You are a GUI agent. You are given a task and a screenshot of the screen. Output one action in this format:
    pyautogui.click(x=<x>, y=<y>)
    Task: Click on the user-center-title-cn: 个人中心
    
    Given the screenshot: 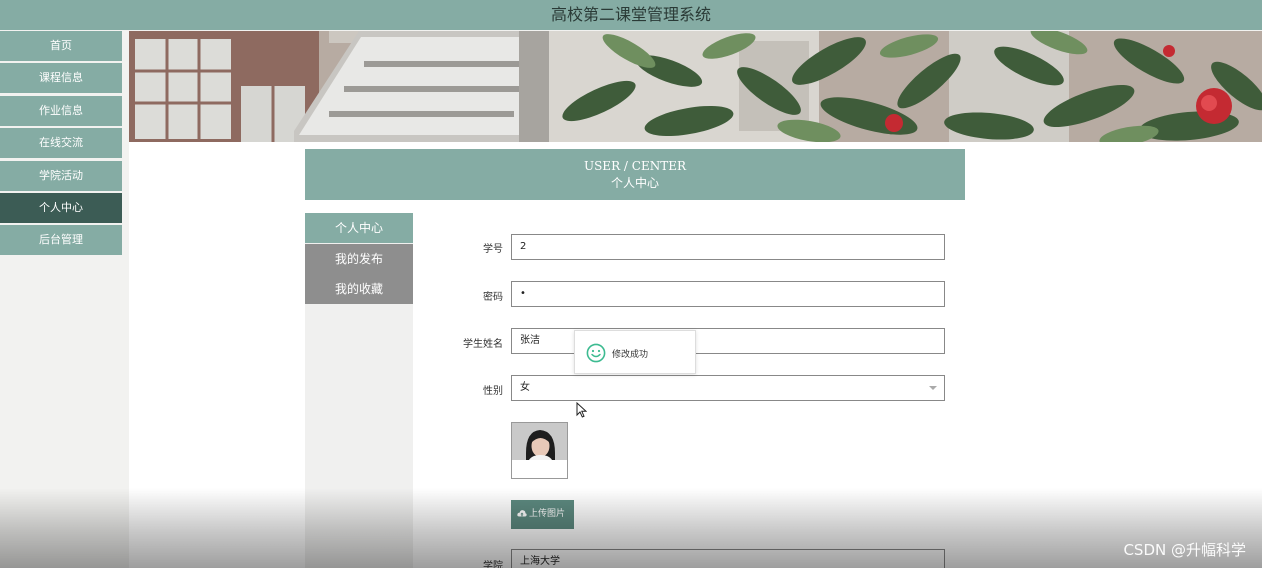 What is the action you would take?
    pyautogui.click(x=634, y=183)
    